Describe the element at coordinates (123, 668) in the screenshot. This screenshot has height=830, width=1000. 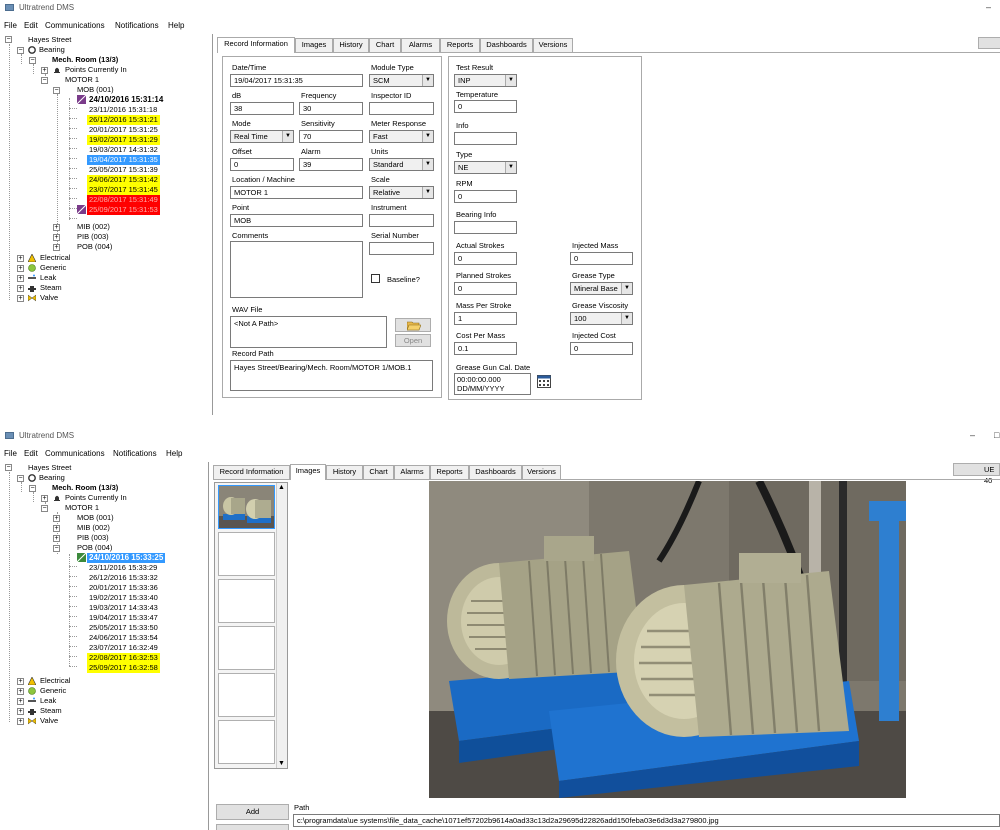
I see `tree-record-alarm-yellow: 25/09/2017 16:32:58` at that location.